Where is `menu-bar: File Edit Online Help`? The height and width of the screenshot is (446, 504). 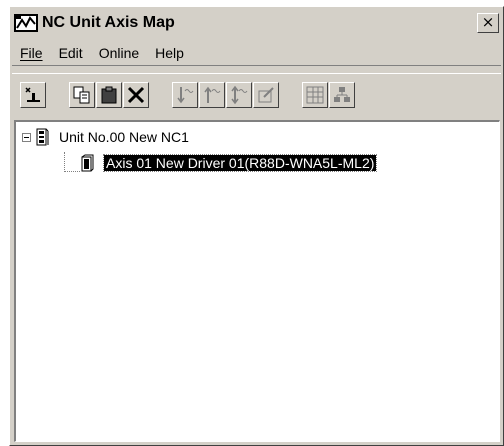
menu-bar: File Edit Online Help is located at coordinates (256, 53).